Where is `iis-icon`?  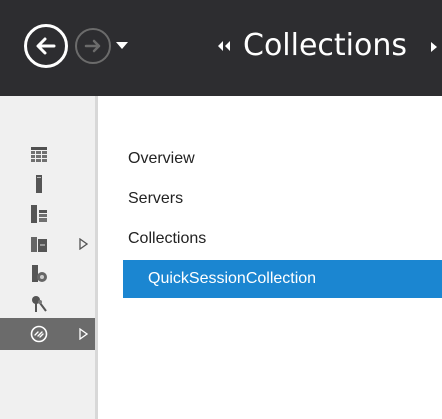 iis-icon is located at coordinates (39, 273).